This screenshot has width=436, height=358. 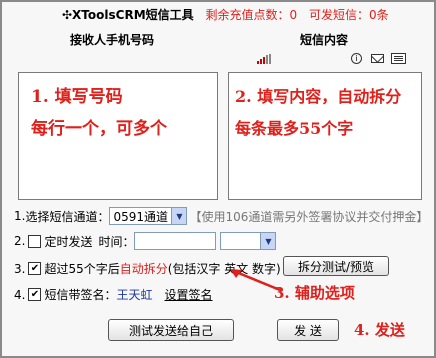 I want to click on split-checkbox: ✔, so click(x=35, y=268).